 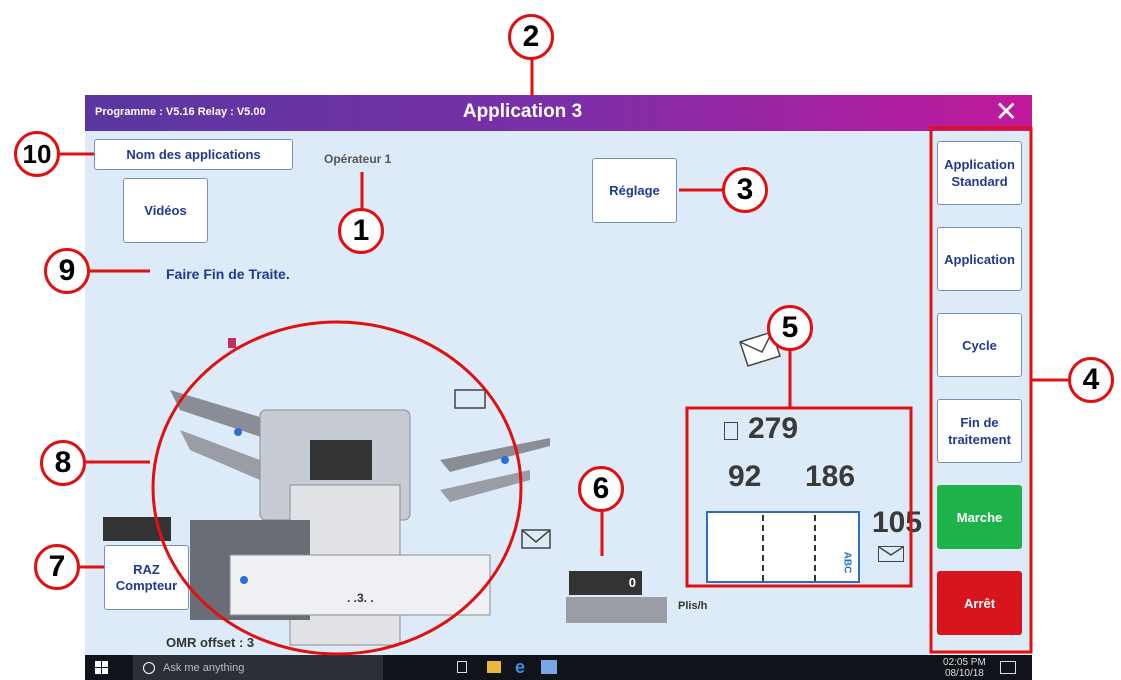 I want to click on annotation-5: 5, so click(x=790, y=328).